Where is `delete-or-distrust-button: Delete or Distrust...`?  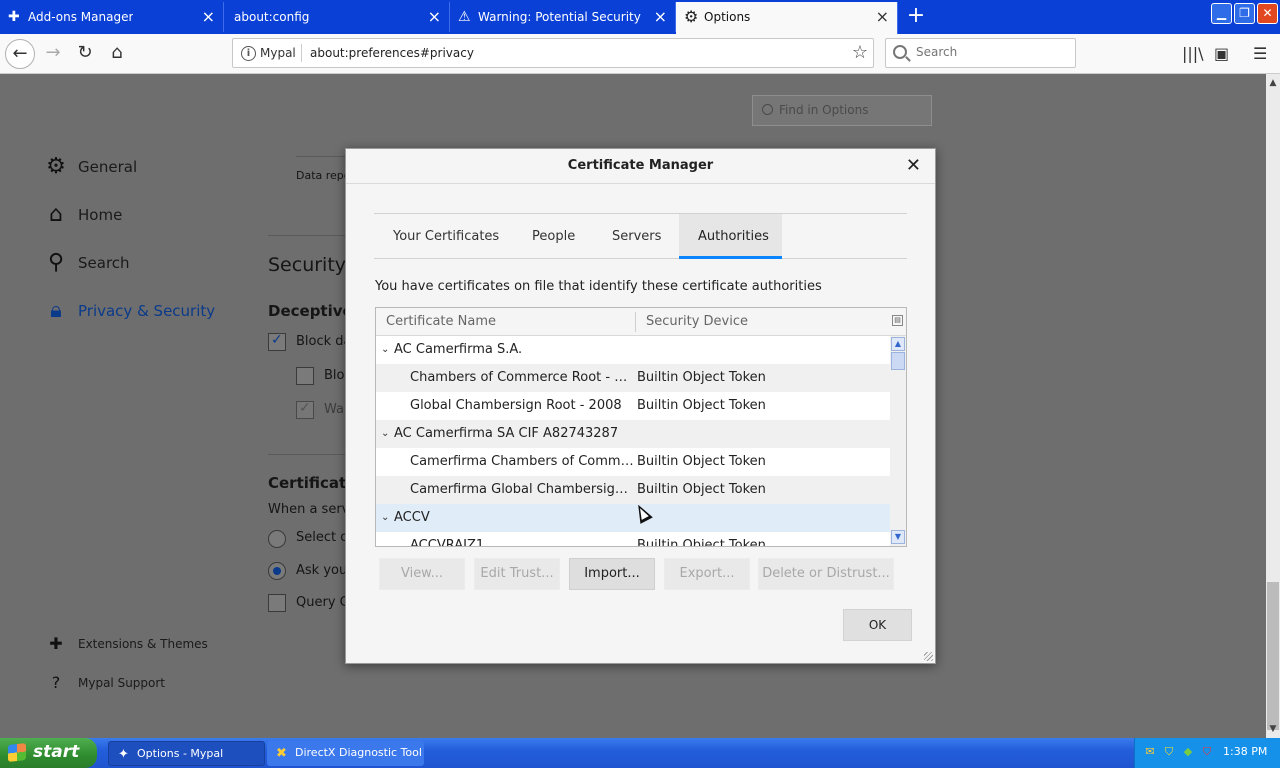
delete-or-distrust-button: Delete or Distrust... is located at coordinates (826, 574).